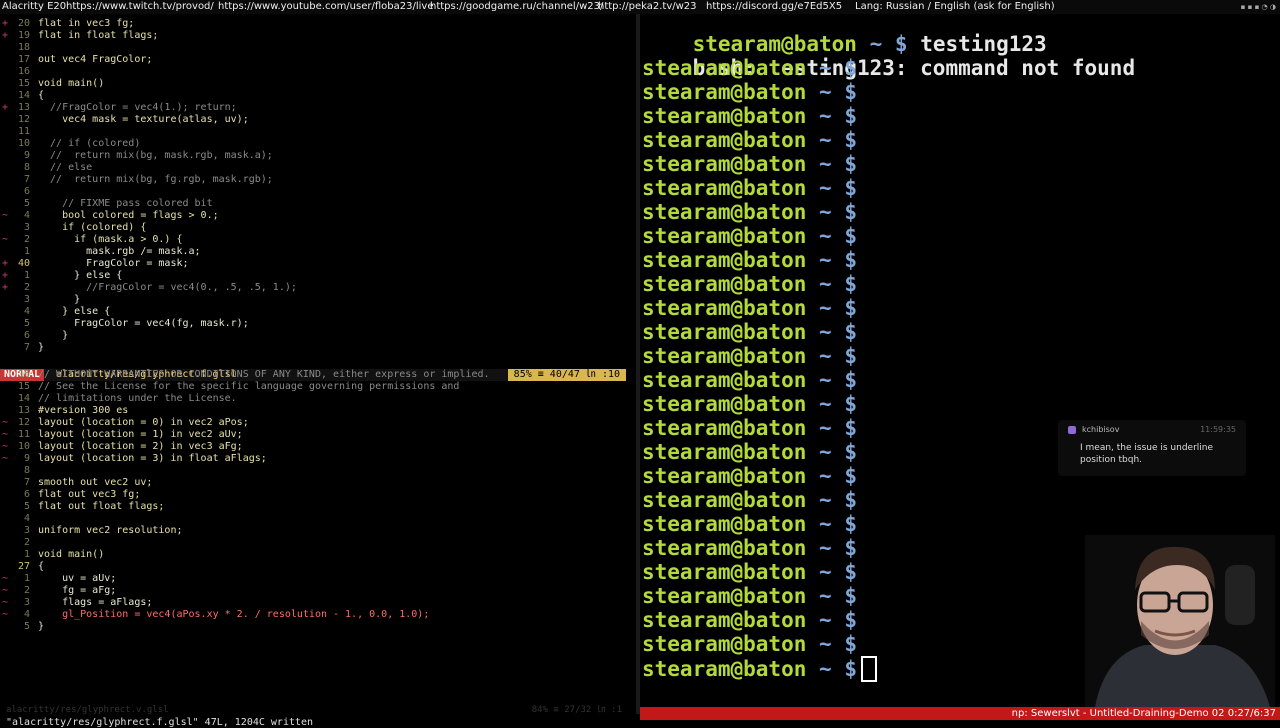 This screenshot has height=728, width=1280. I want to click on line-number: 18, so click(23, 47).